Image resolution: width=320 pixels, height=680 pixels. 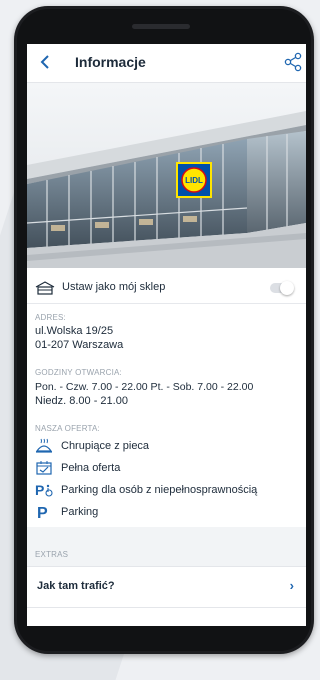 I want to click on lidl-logo-text: LIDL, so click(x=194, y=180).